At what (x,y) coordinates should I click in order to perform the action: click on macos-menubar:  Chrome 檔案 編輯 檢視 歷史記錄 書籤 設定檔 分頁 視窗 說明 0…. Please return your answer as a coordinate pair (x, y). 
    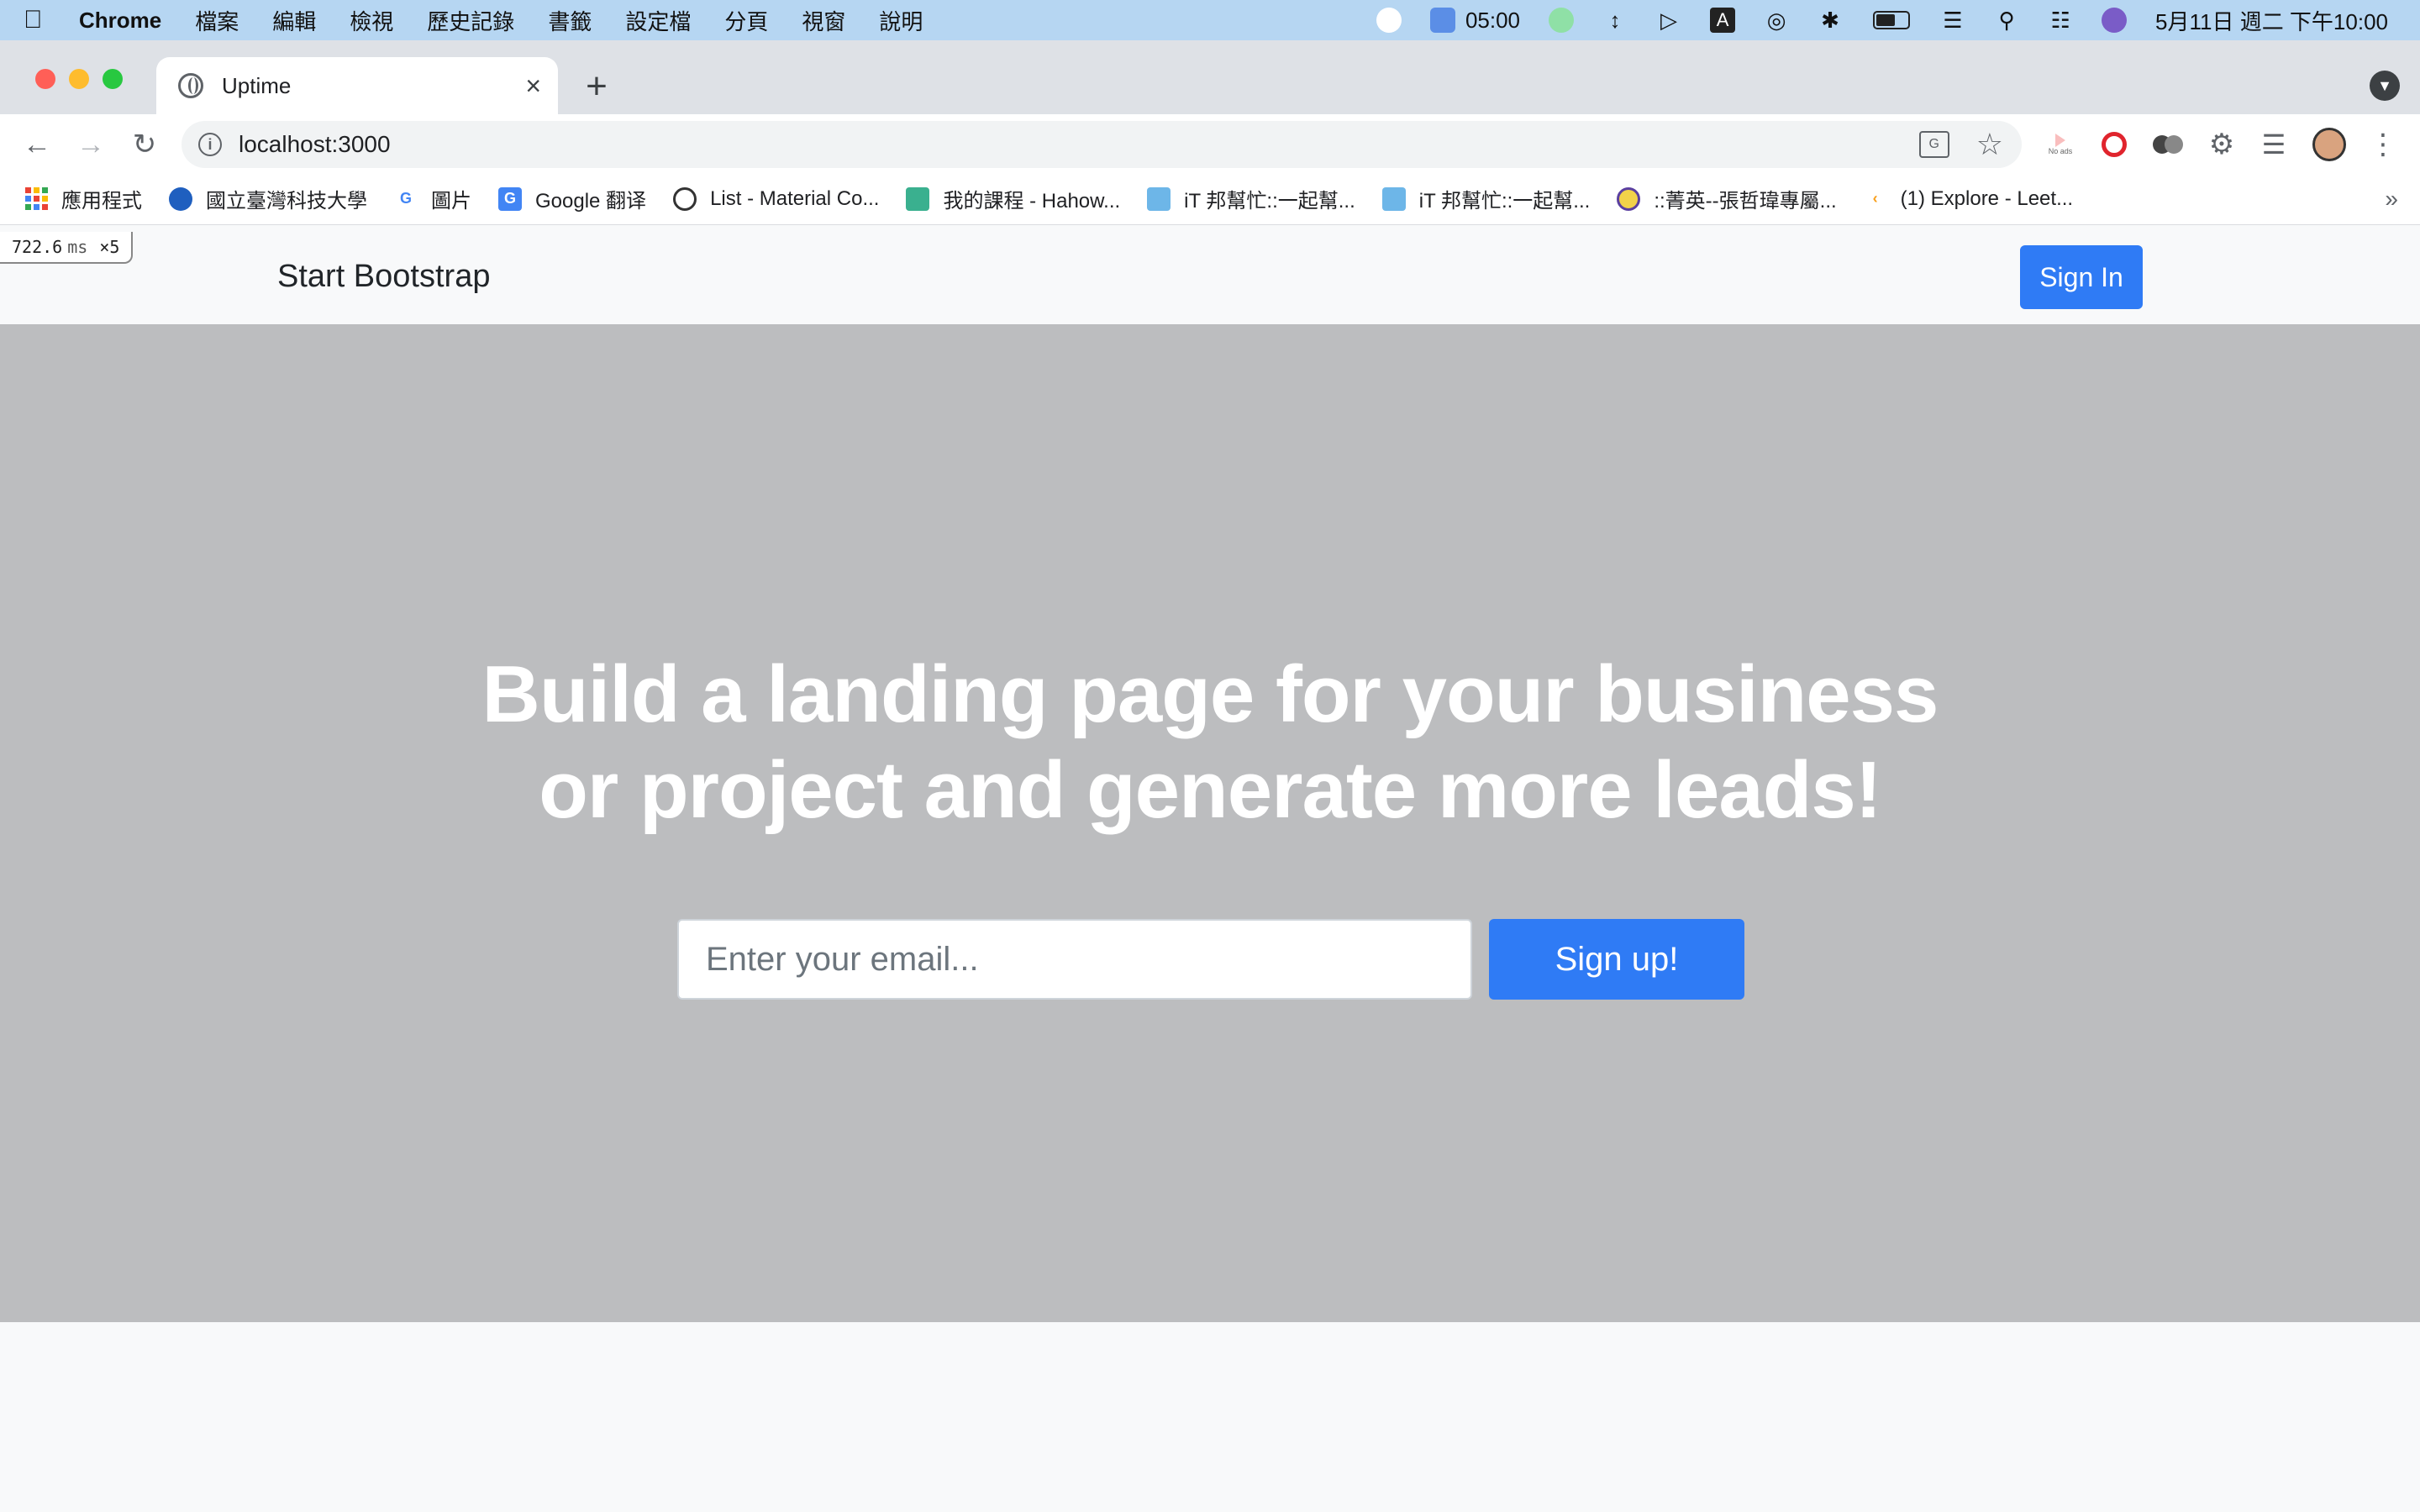
    Looking at the image, I should click on (1210, 20).